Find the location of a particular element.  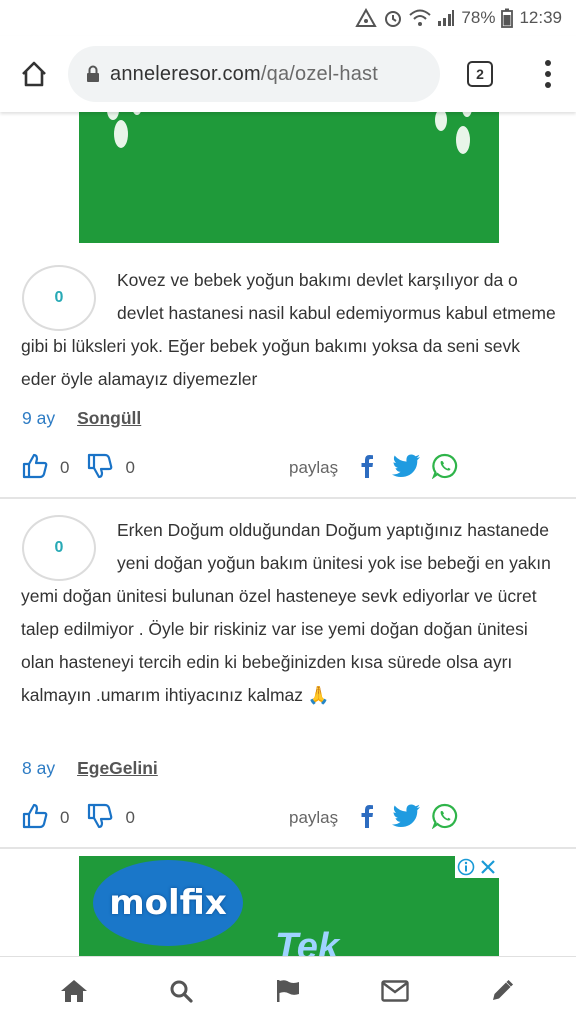

battery-percent: 78% is located at coordinates (478, 17).